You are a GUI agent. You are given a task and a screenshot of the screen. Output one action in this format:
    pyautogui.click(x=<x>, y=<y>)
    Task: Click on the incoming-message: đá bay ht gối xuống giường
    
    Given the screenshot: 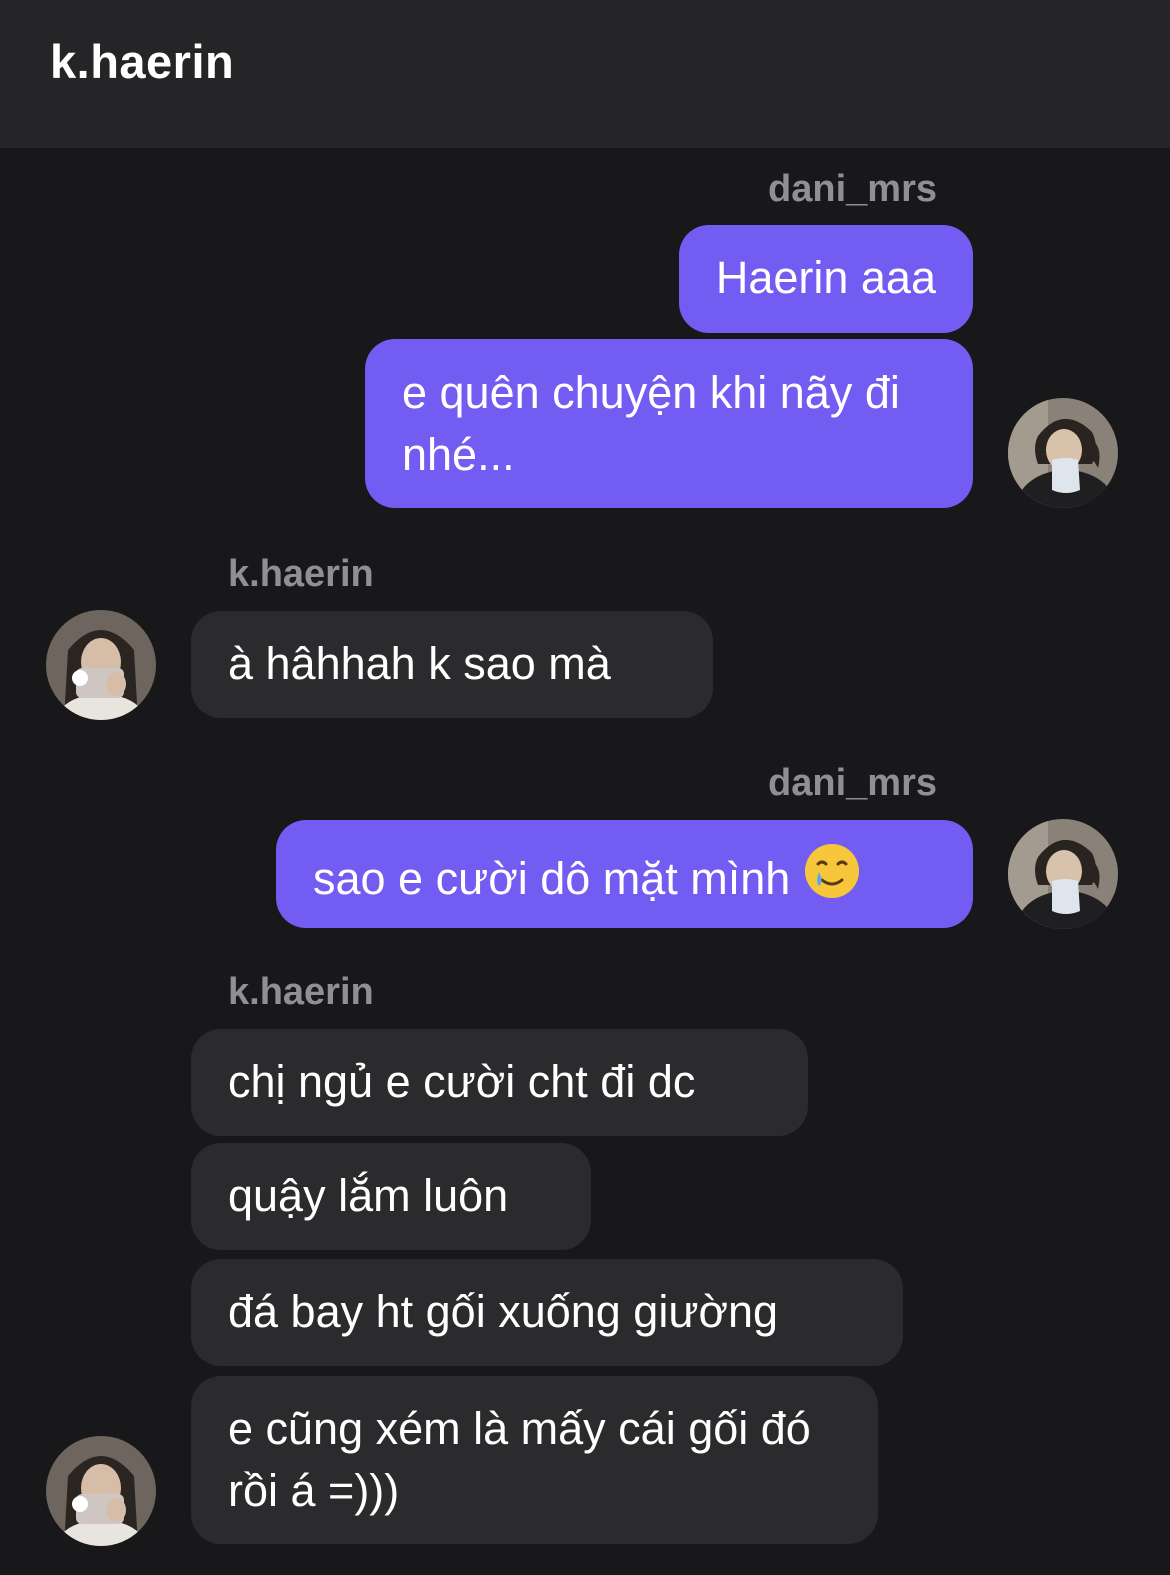 What is the action you would take?
    pyautogui.click(x=547, y=1312)
    